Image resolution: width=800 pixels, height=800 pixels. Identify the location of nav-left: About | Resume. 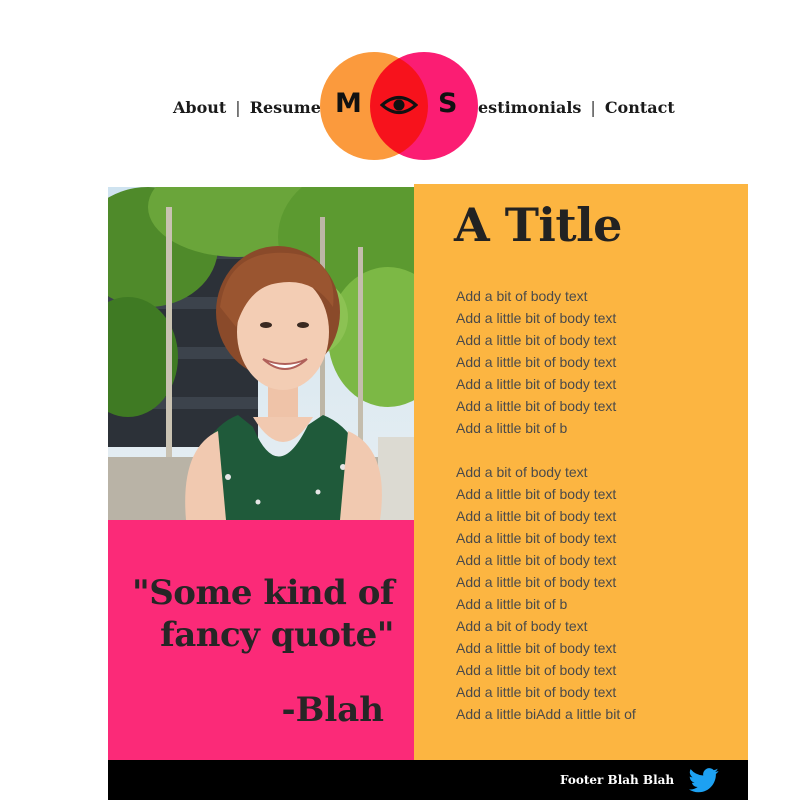
(247, 107).